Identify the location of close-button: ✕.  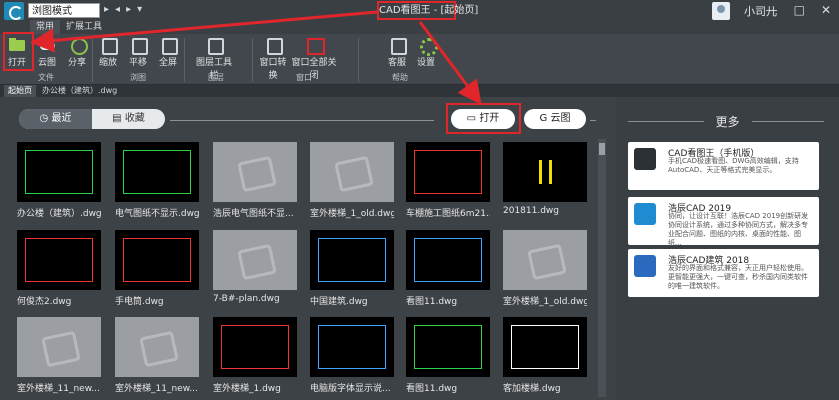
(826, 10).